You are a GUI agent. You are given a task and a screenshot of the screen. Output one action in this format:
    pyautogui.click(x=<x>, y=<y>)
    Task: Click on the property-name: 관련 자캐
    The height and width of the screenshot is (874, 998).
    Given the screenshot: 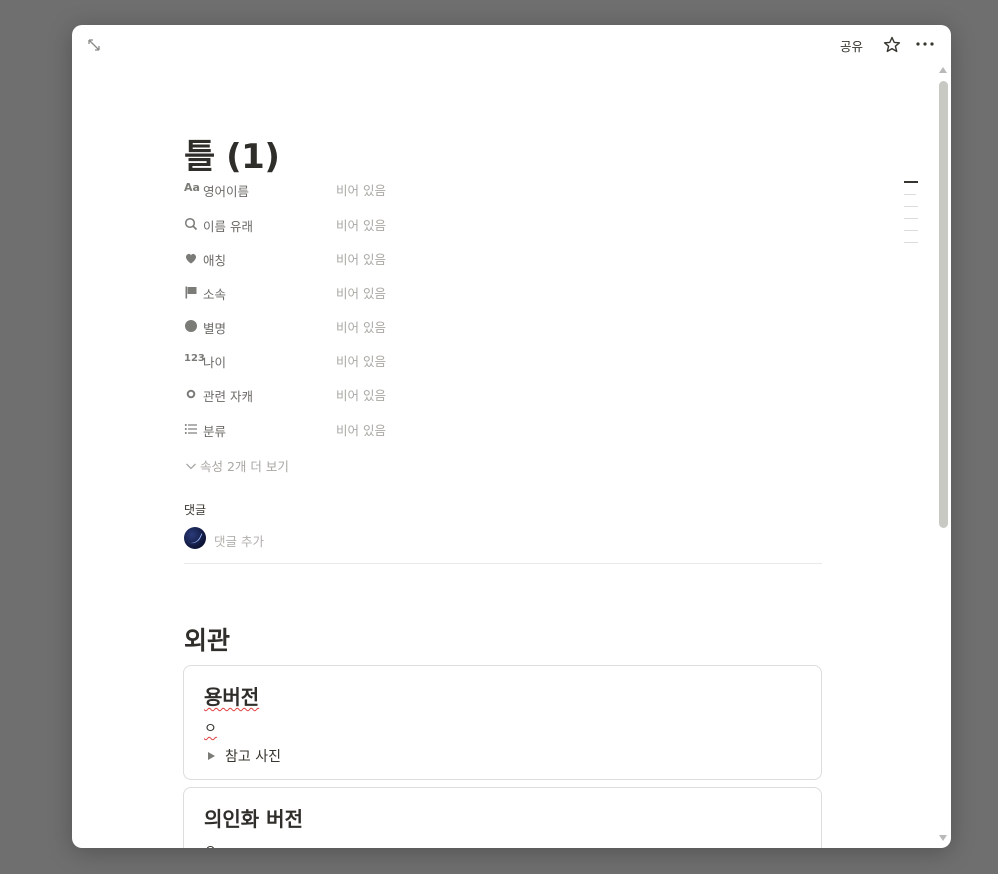 What is the action you would take?
    pyautogui.click(x=228, y=396)
    